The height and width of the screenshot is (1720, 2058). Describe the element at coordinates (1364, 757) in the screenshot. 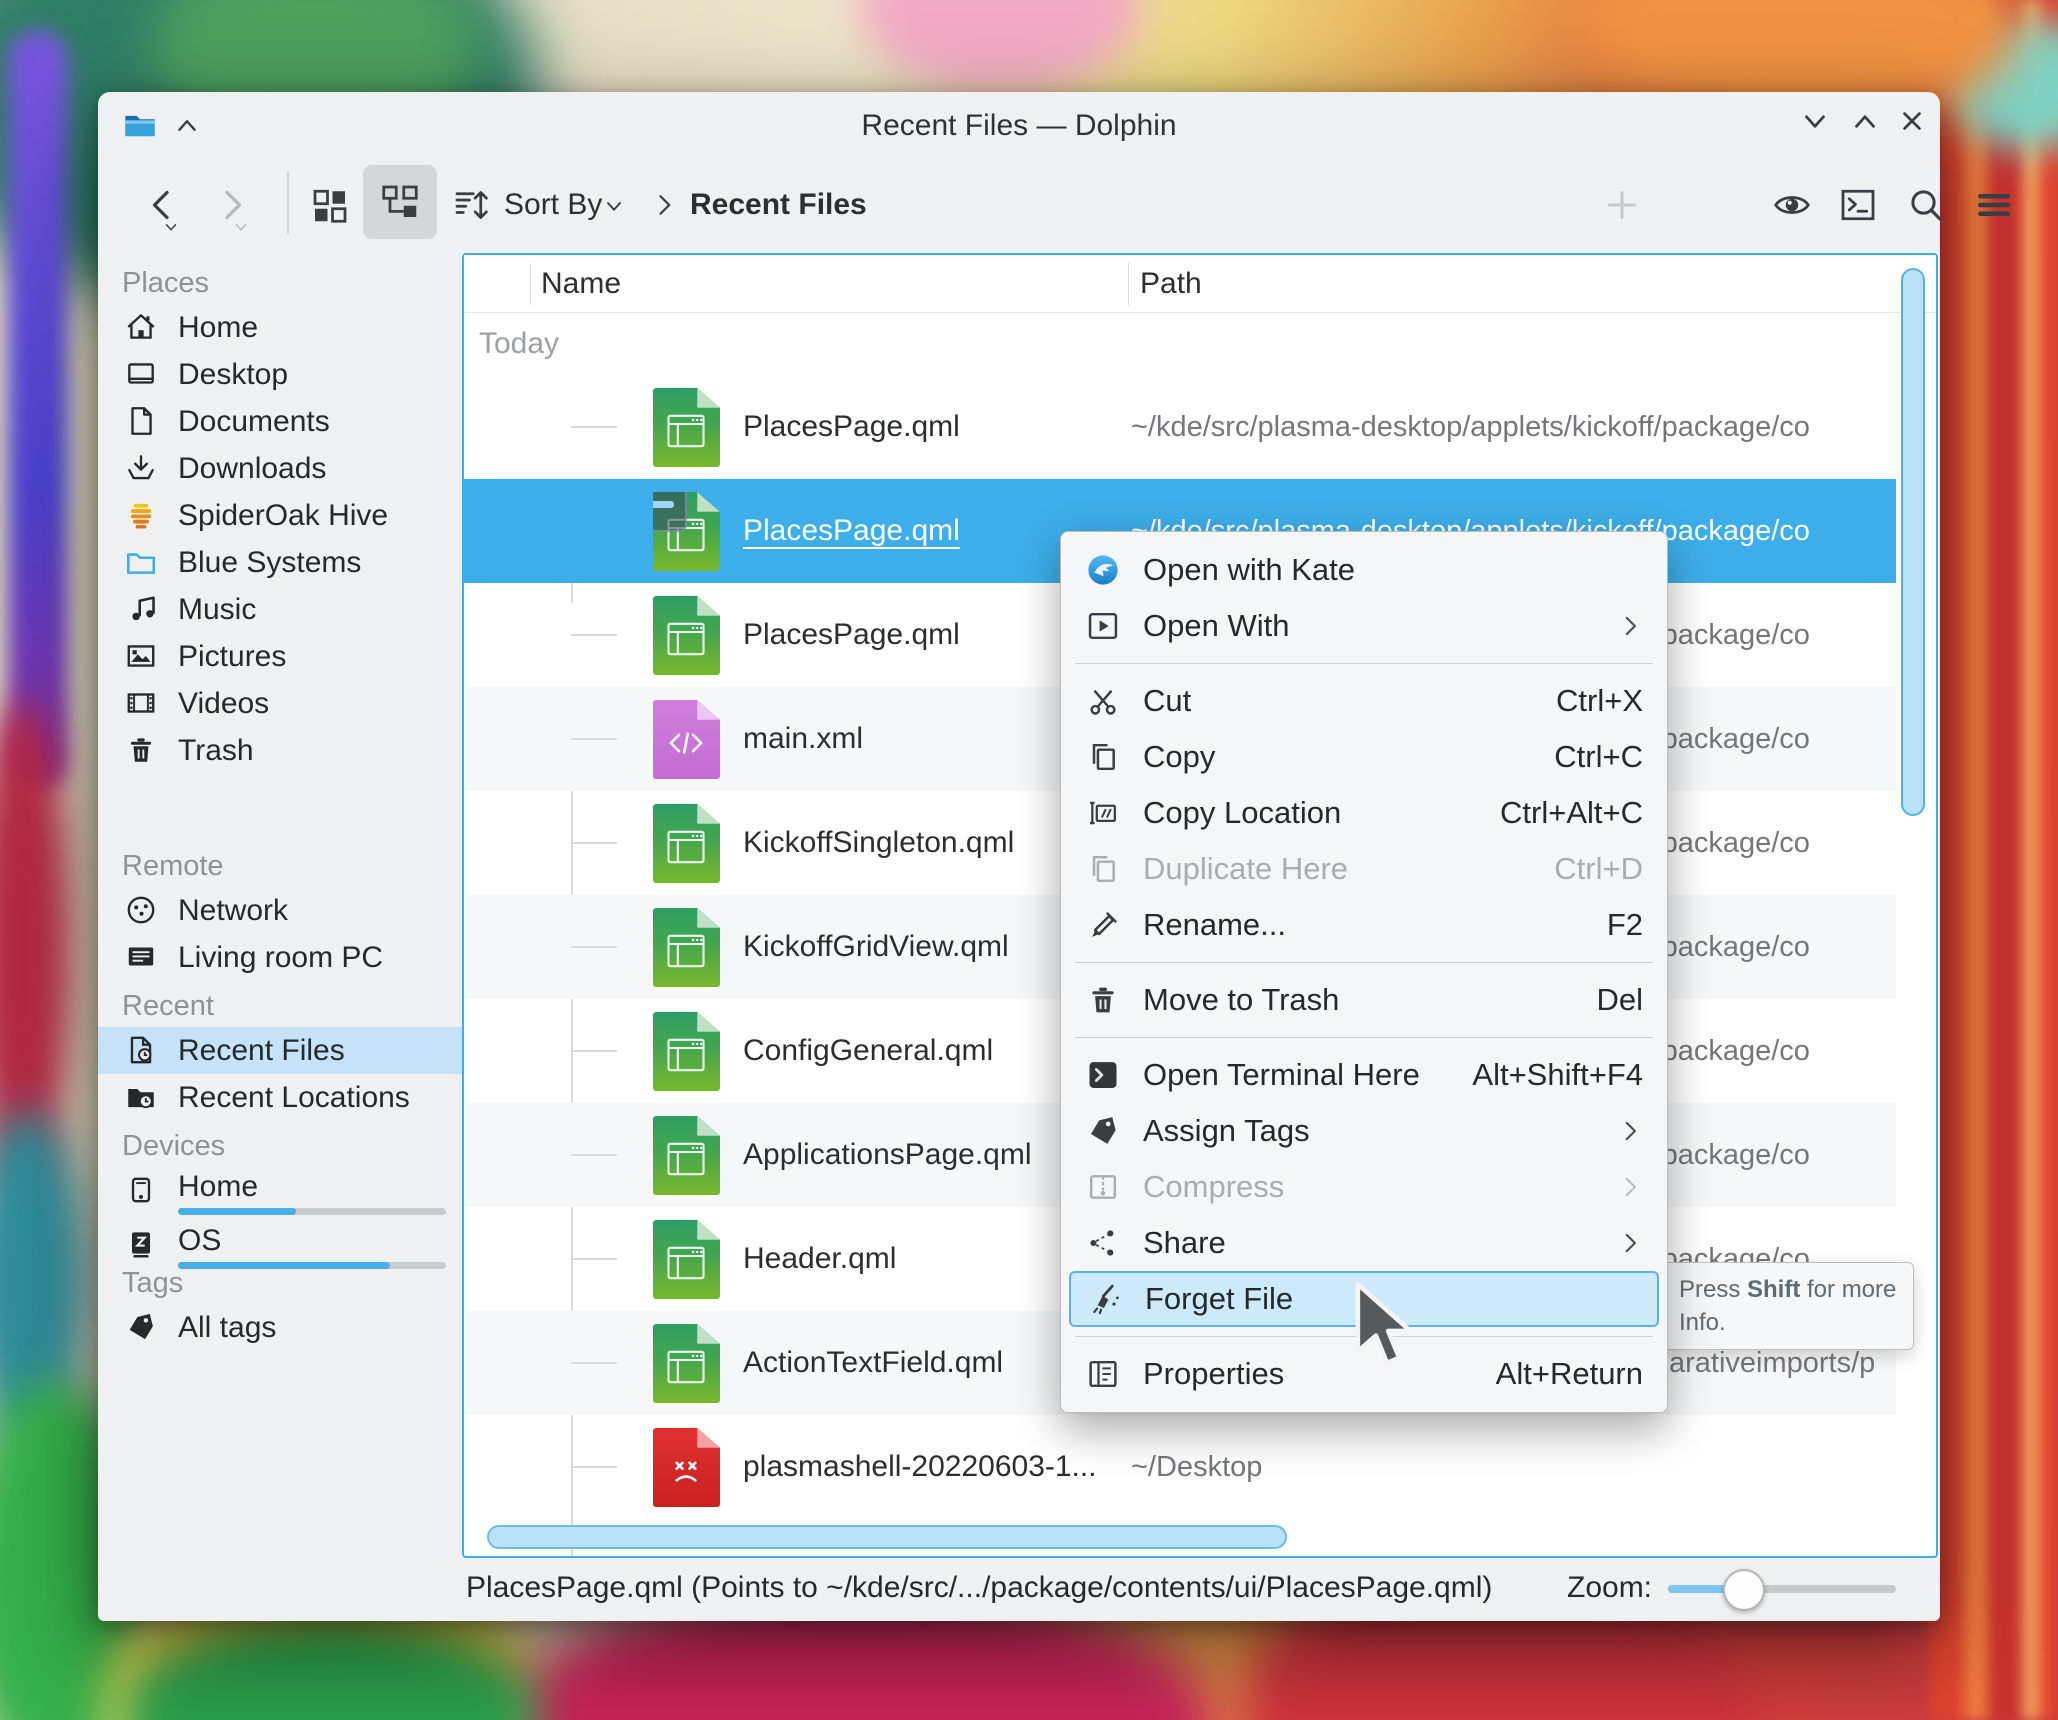

I see `menu-item-copy: Copy Ctrl+C` at that location.